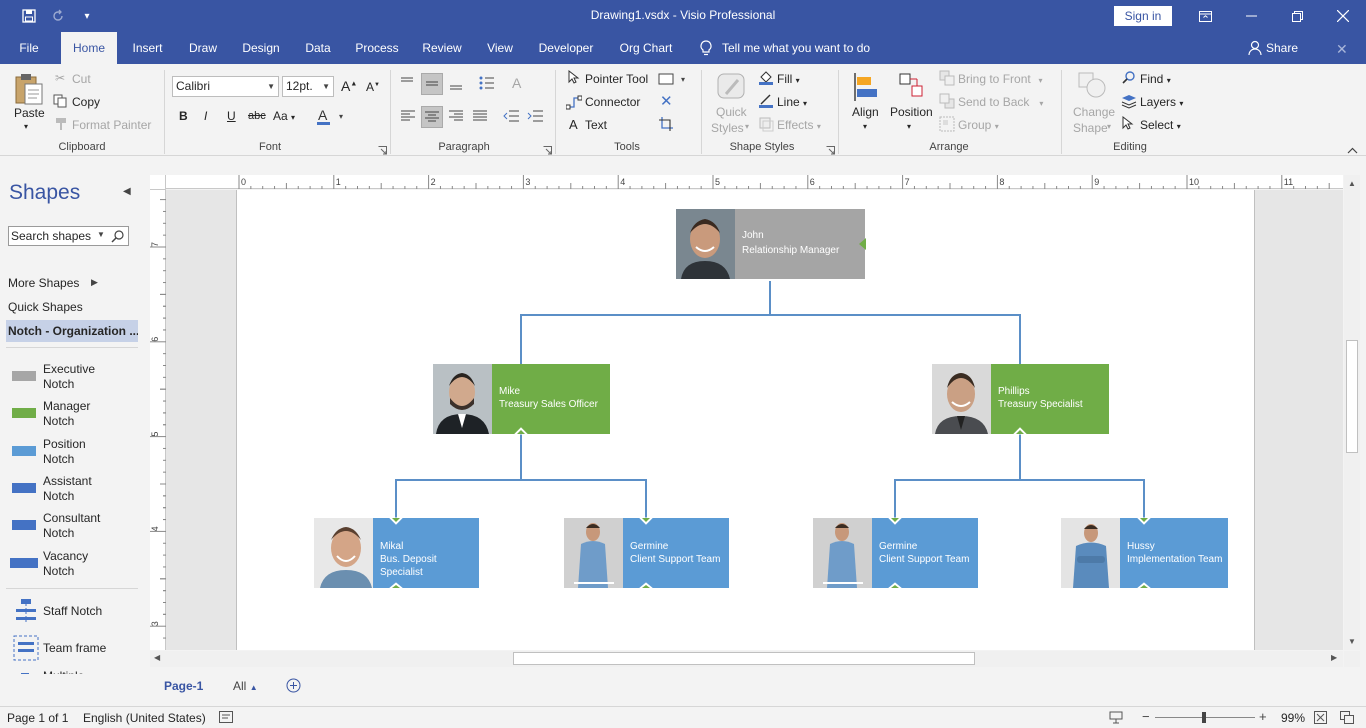 The width and height of the screenshot is (1366, 728). Describe the element at coordinates (89, 48) in the screenshot. I see `tab-home: Home` at that location.